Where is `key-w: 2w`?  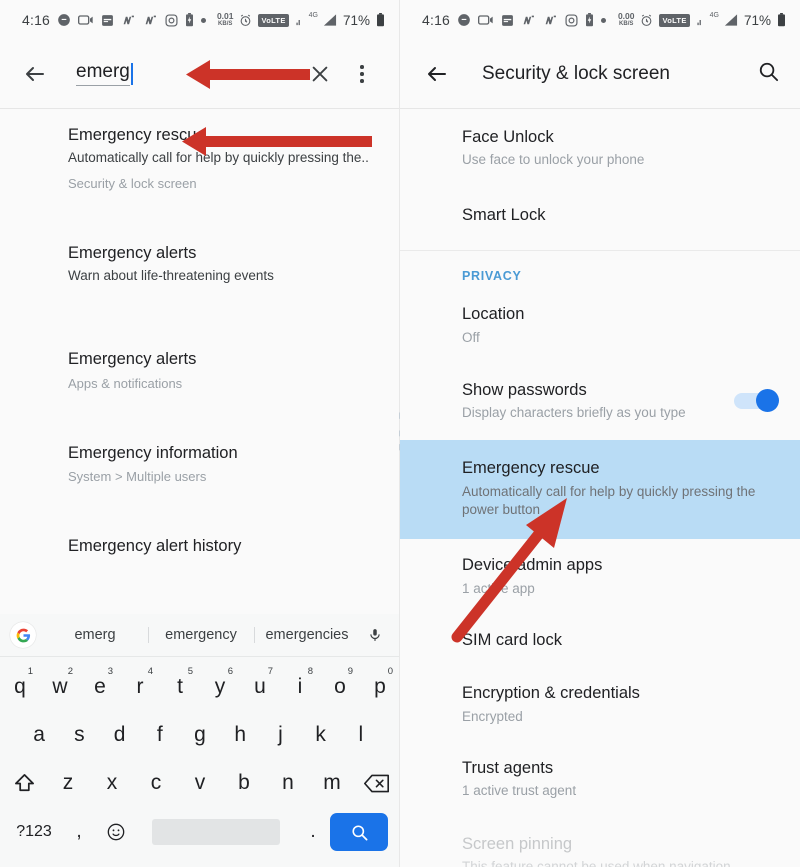
key-w: 2w is located at coordinates (60, 687).